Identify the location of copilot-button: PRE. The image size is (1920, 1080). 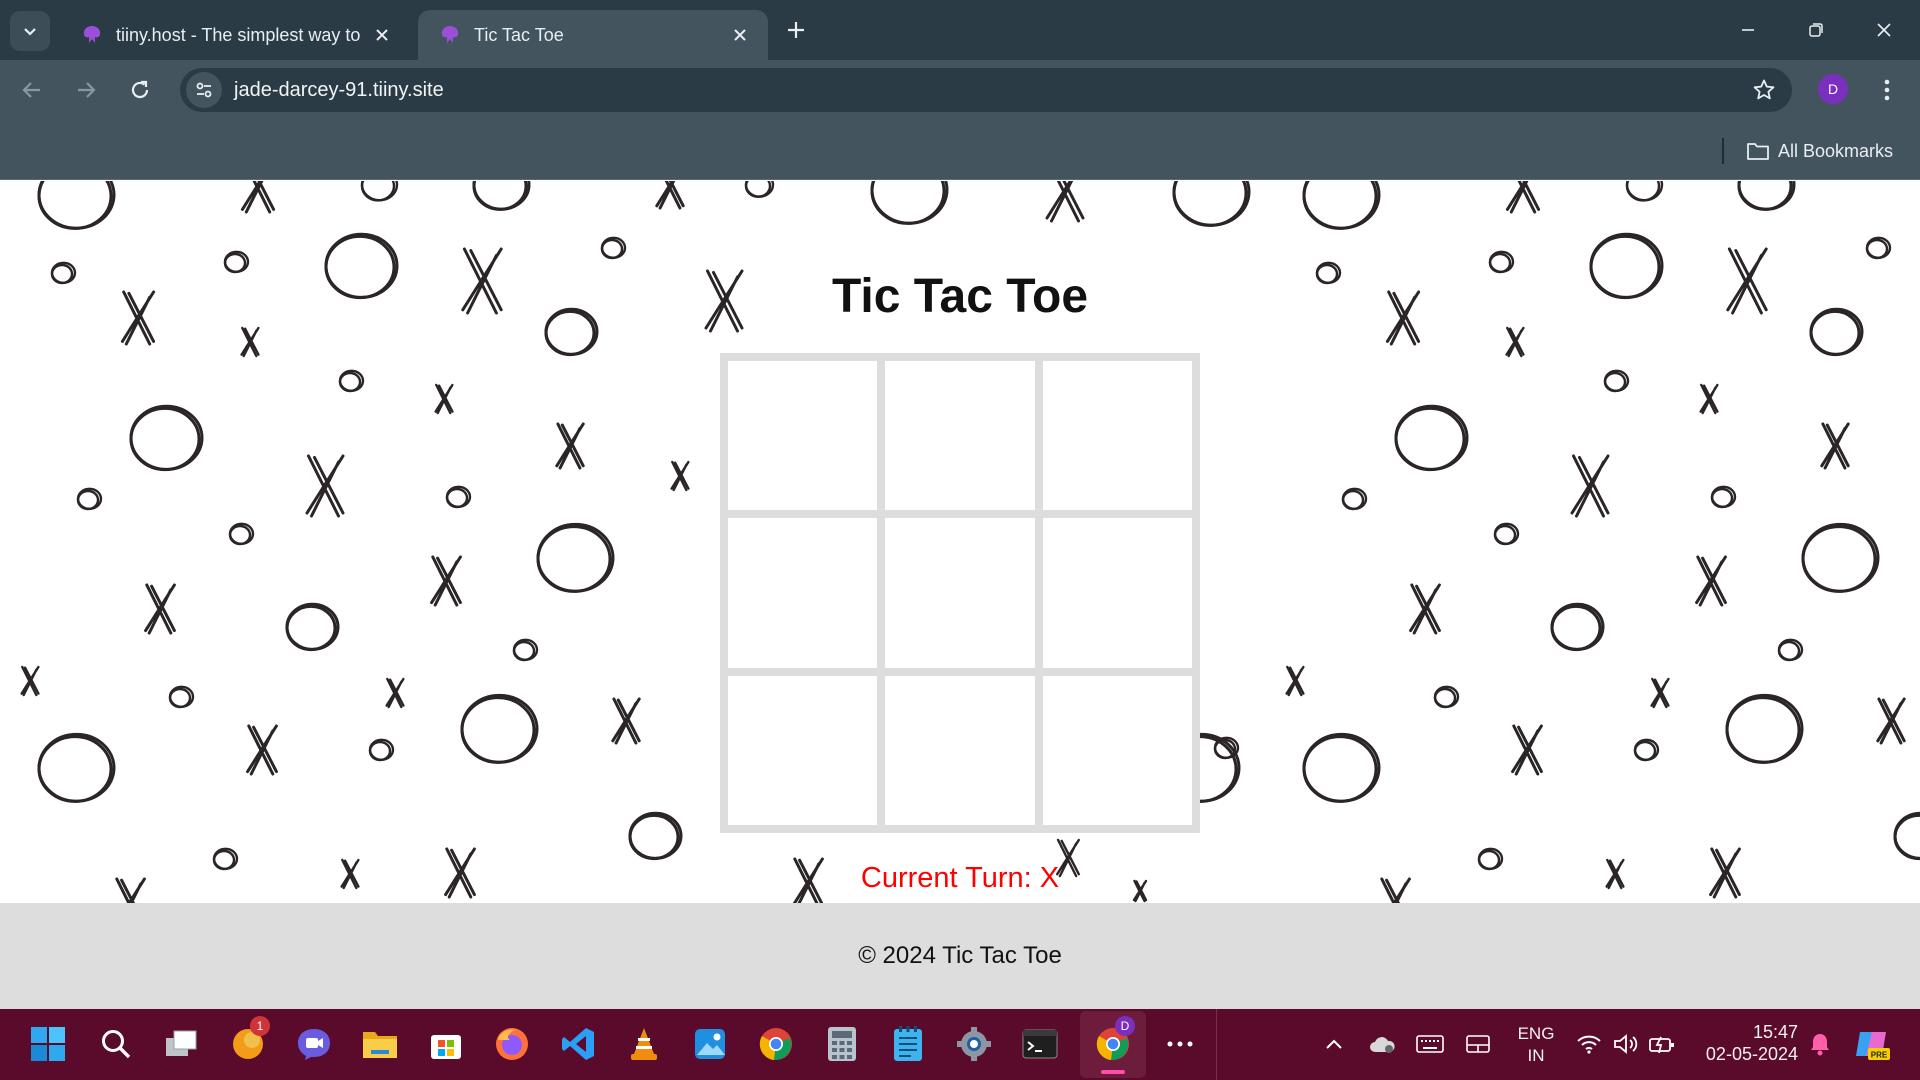
(1872, 1044).